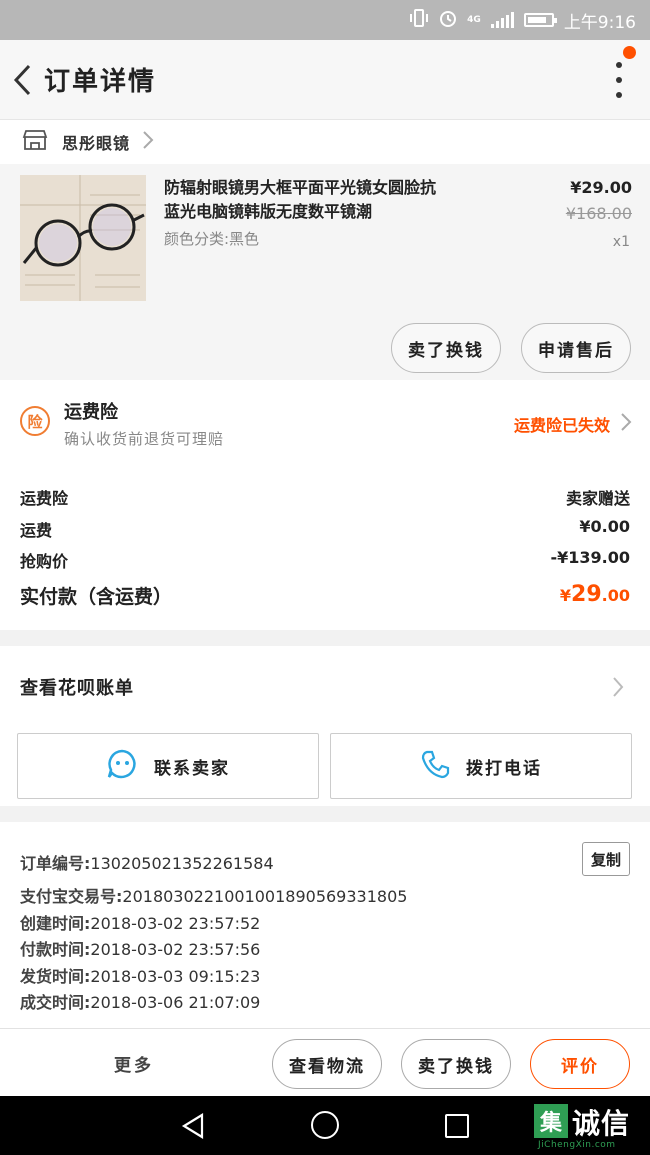 The image size is (650, 1155). I want to click on created-time-value: 2018-03-02 23:57:52, so click(175, 923).